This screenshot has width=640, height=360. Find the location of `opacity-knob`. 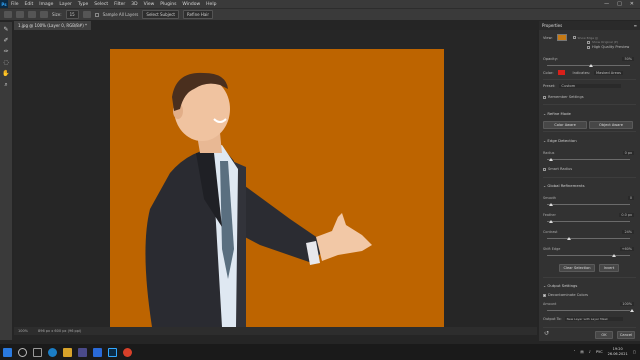

opacity-knob is located at coordinates (590, 65).